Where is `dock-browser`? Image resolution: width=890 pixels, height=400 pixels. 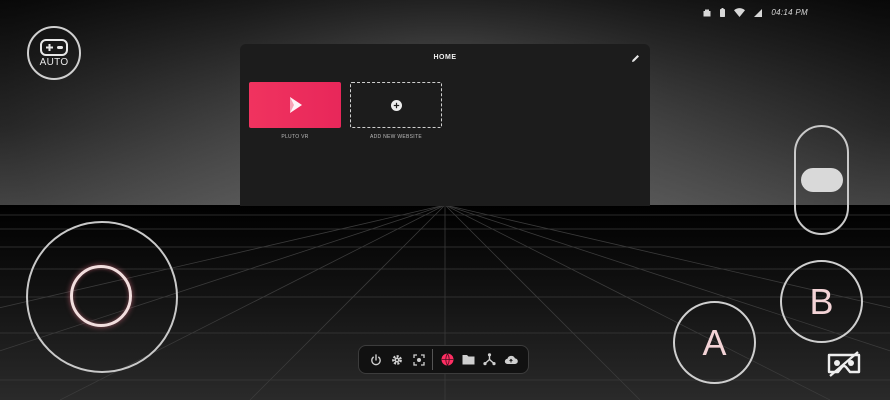
dock-browser is located at coordinates (446, 360).